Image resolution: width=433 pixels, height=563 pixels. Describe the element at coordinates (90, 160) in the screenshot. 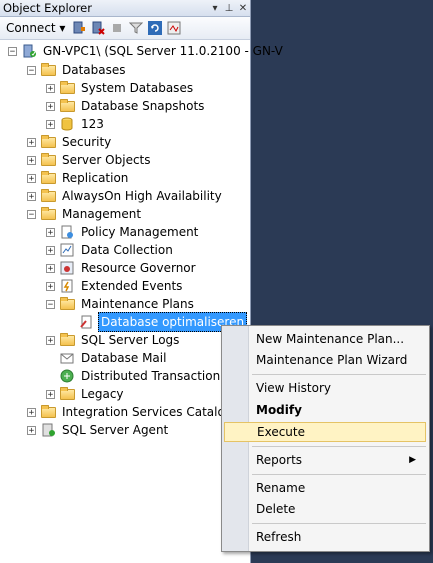

I see `tree-node-server-objects: + Server Objects` at that location.